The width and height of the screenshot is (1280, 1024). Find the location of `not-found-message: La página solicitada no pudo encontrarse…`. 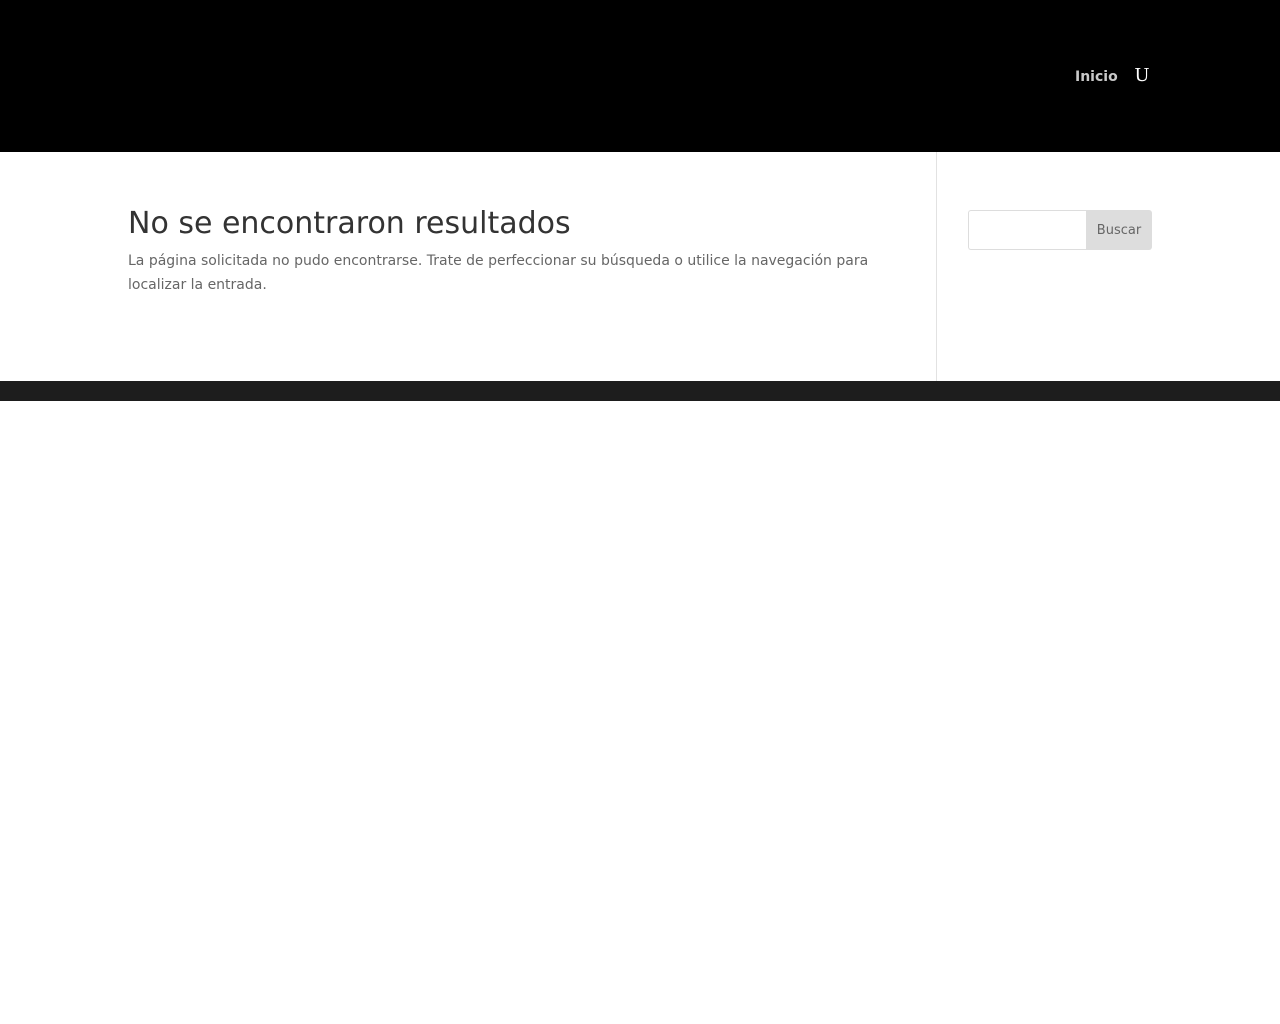

not-found-message: La página solicitada no pudo encontrarse… is located at coordinates (498, 273).